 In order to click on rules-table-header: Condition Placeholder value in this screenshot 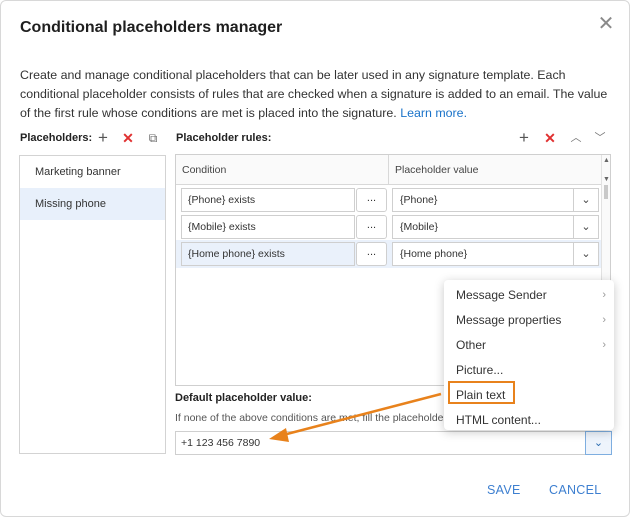, I will do `click(389, 170)`.